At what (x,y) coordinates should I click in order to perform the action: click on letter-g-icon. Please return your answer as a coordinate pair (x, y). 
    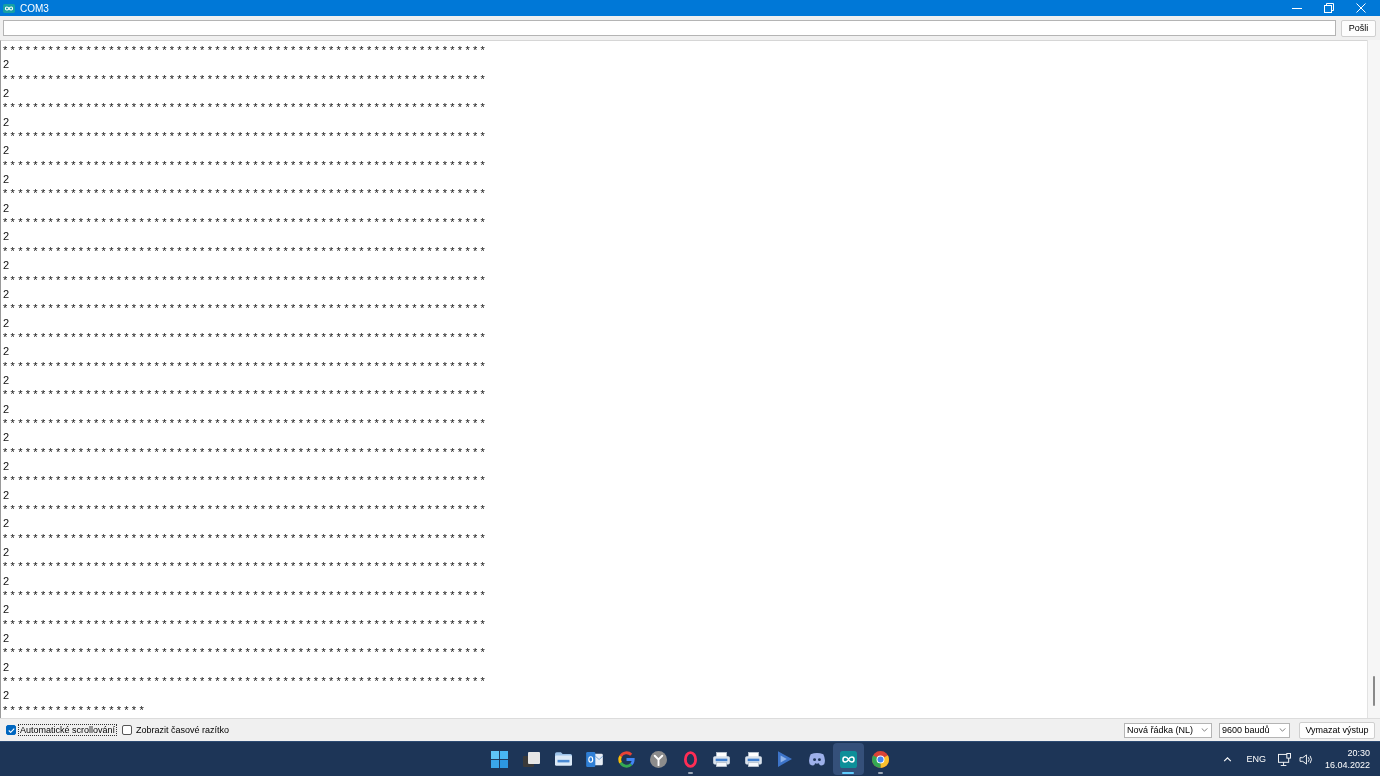
    Looking at the image, I should click on (627, 759).